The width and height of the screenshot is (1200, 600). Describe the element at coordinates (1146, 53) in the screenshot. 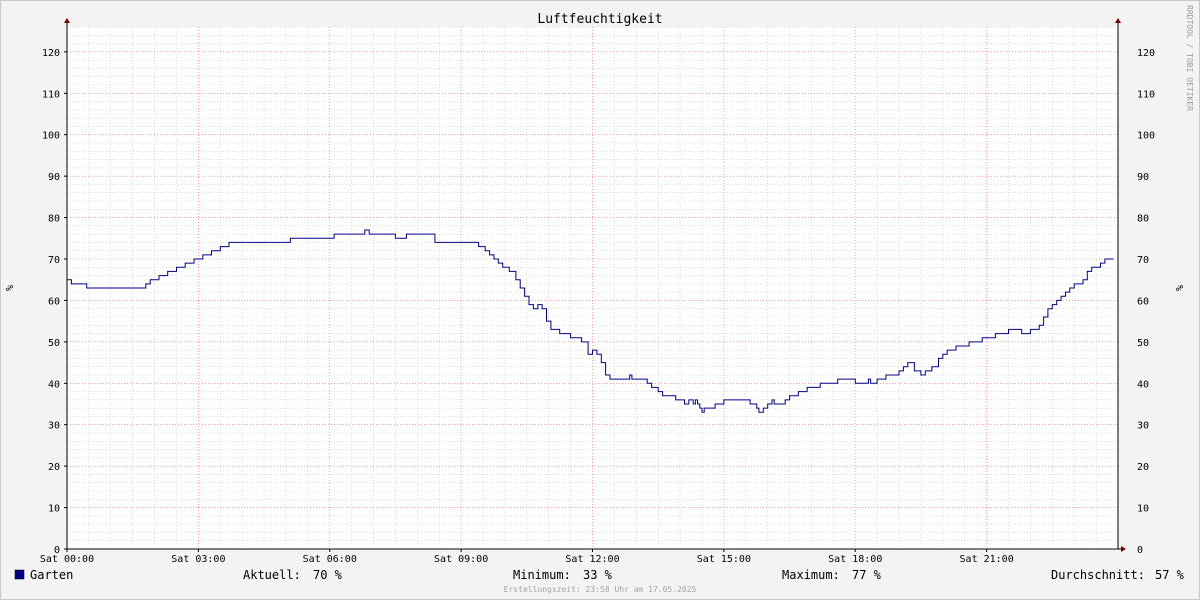

I see `y-tick-label-right: 120` at that location.